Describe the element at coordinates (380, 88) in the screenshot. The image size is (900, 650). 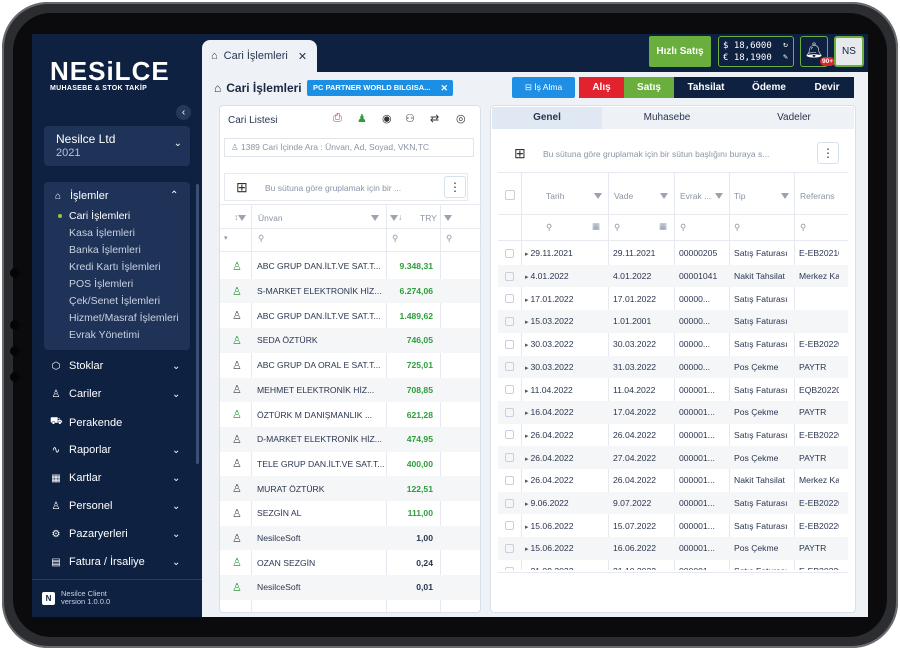
I see `selected-account-chip: PC PARTNER WORLD BILGISA... ✕` at that location.